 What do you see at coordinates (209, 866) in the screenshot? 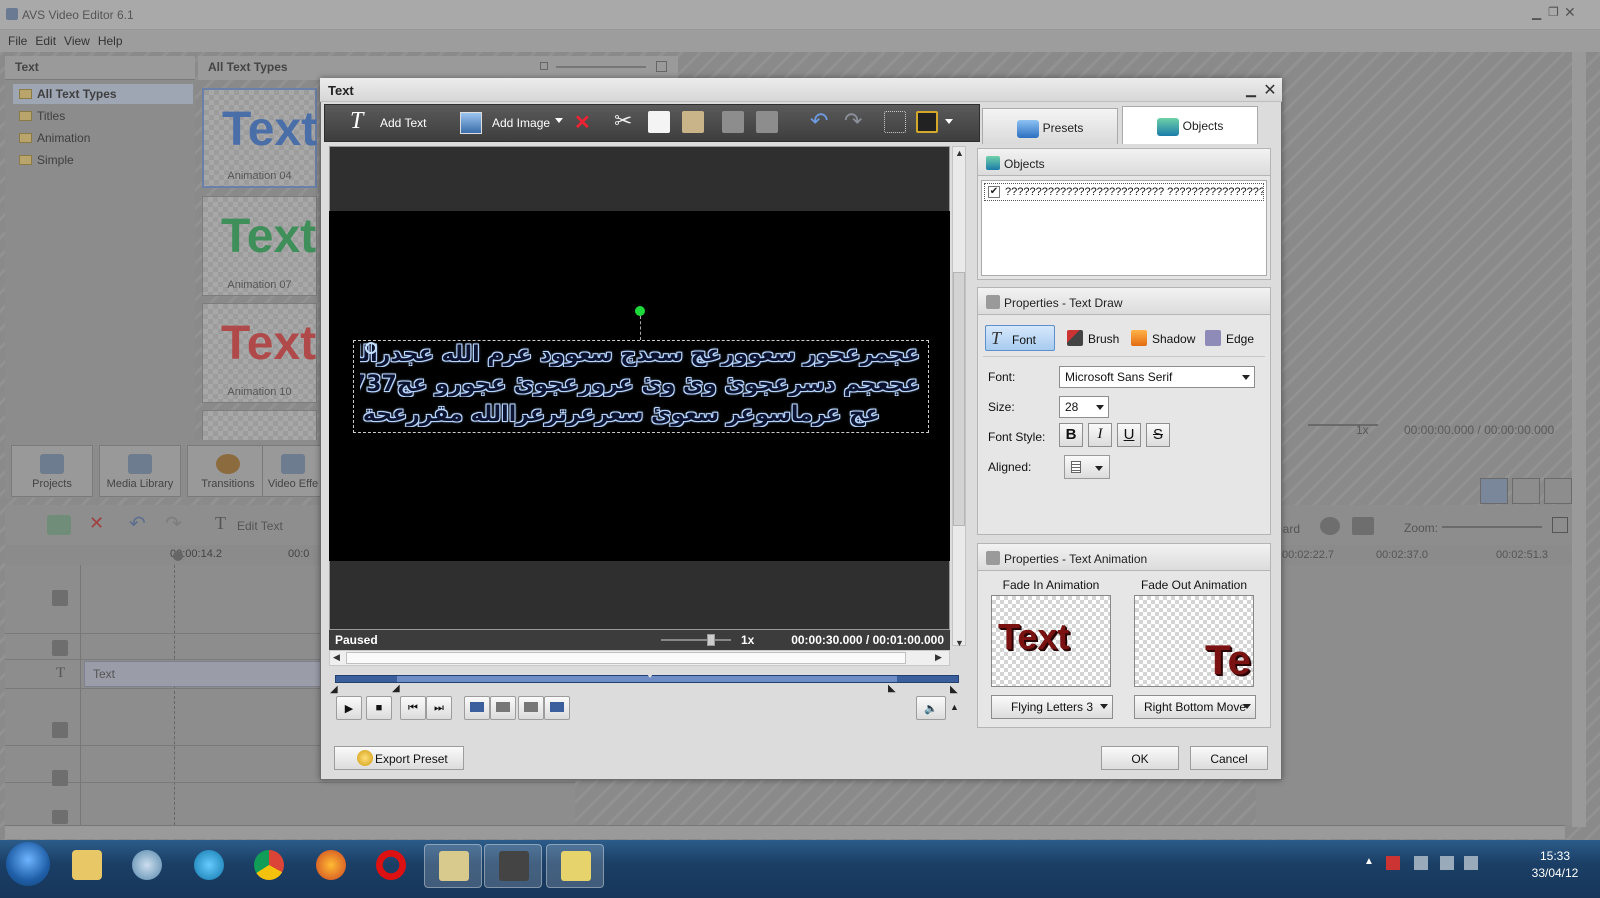
I see `taskbar-ie` at bounding box center [209, 866].